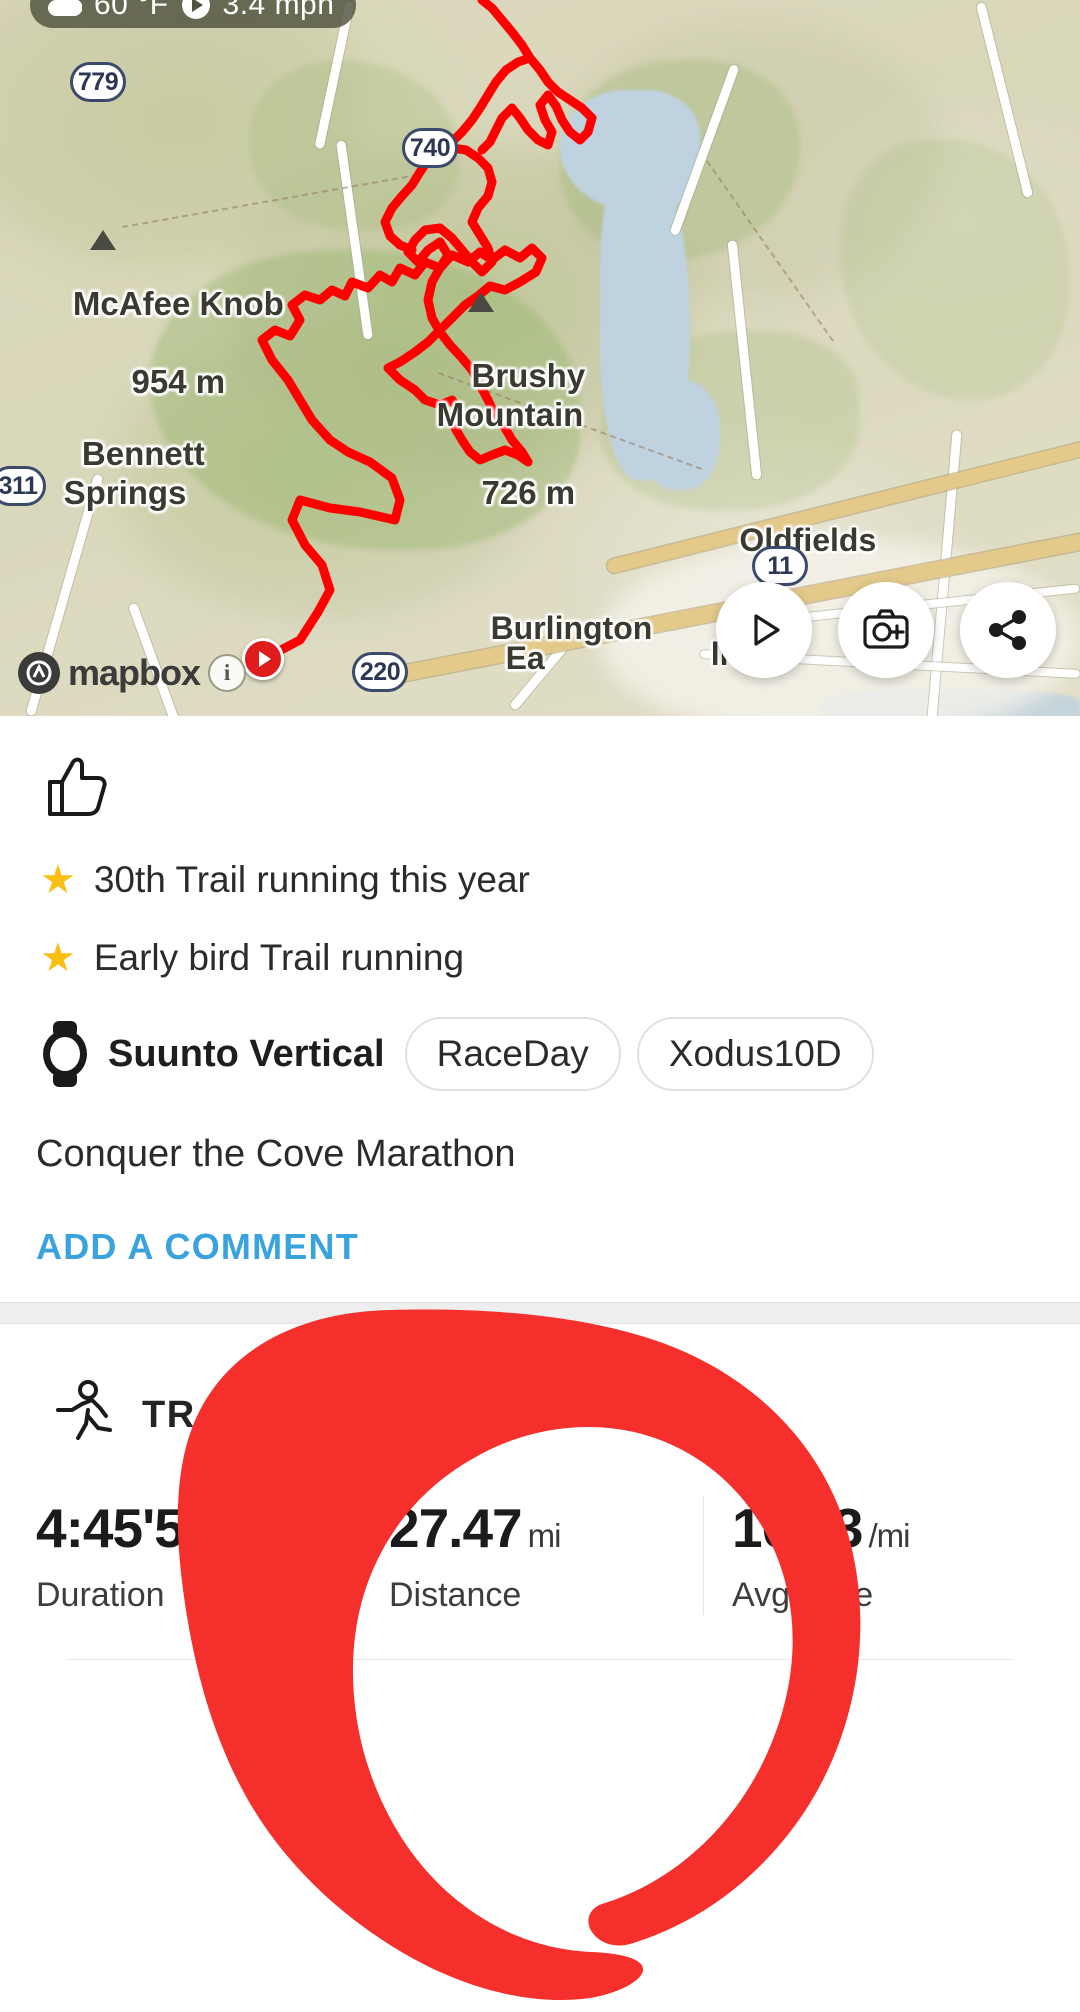  Describe the element at coordinates (540, 1313) in the screenshot. I see `section-divider` at that location.